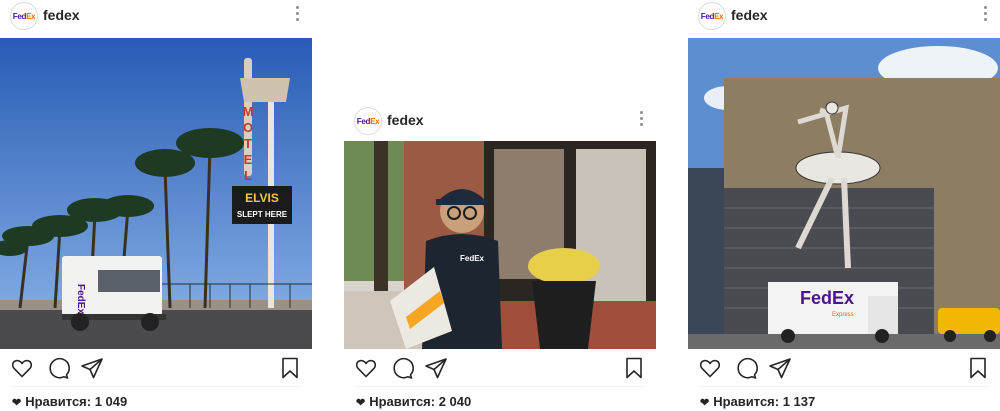 This screenshot has width=1000, height=411. I want to click on fedex-truck: FedEx Express, so click(833, 312).